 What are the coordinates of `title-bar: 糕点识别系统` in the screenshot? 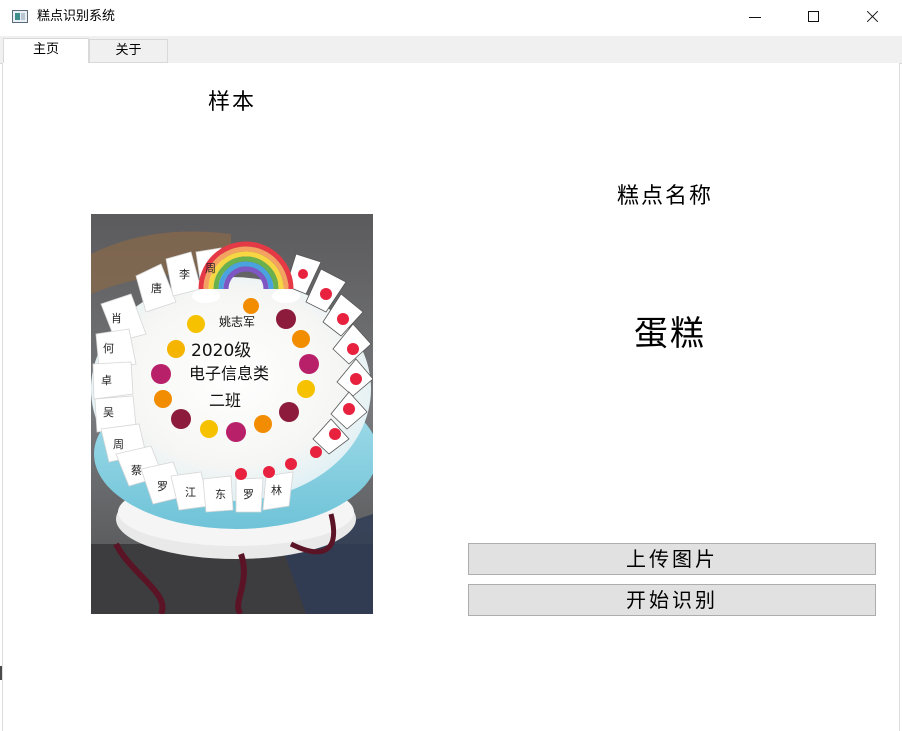 It's located at (451, 18).